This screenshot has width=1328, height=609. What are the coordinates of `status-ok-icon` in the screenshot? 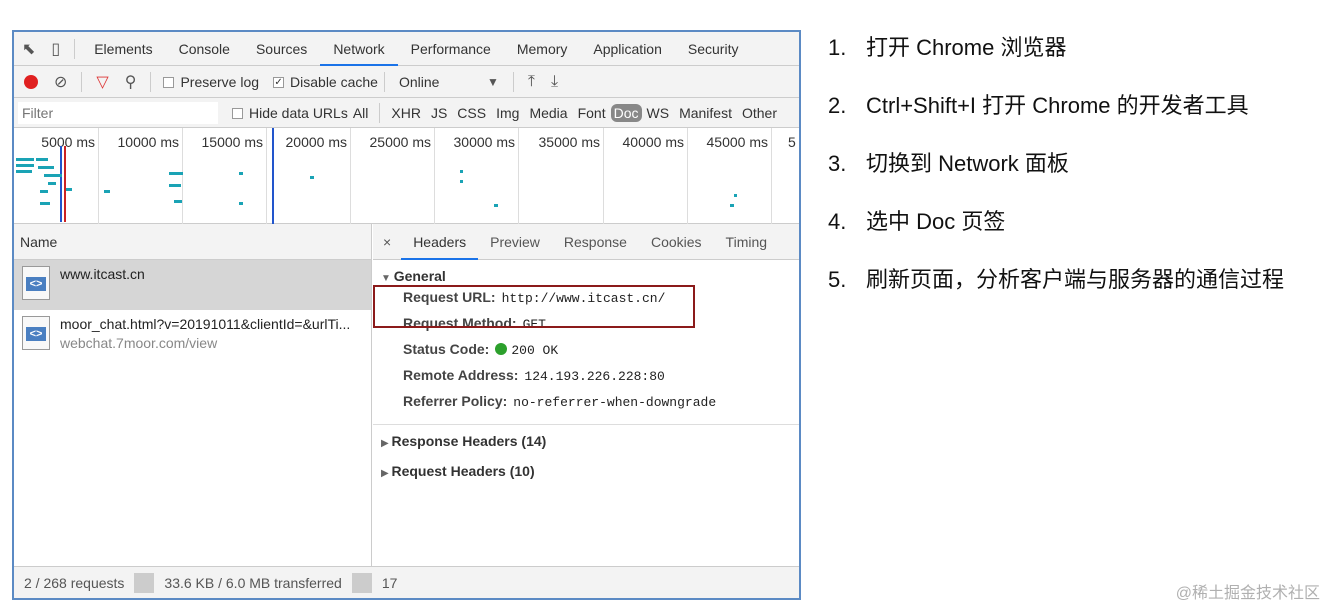 It's located at (501, 349).